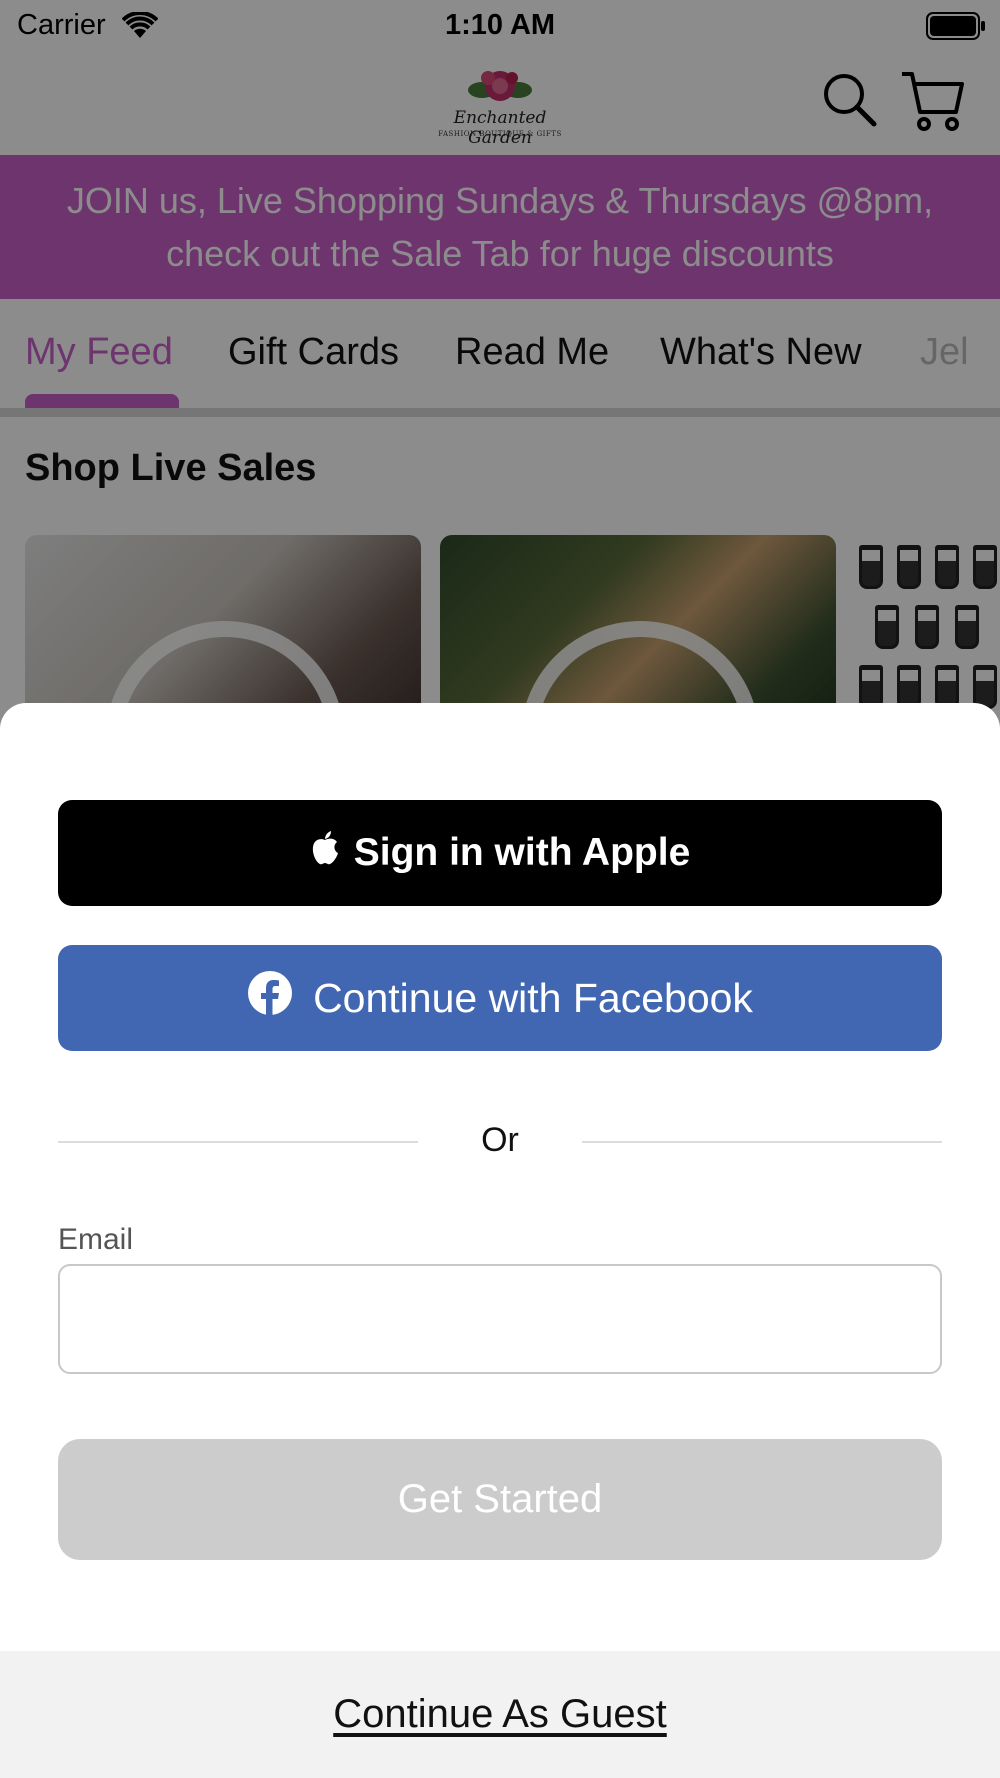 The height and width of the screenshot is (1778, 1000). Describe the element at coordinates (762, 1142) in the screenshot. I see `divider-right` at that location.